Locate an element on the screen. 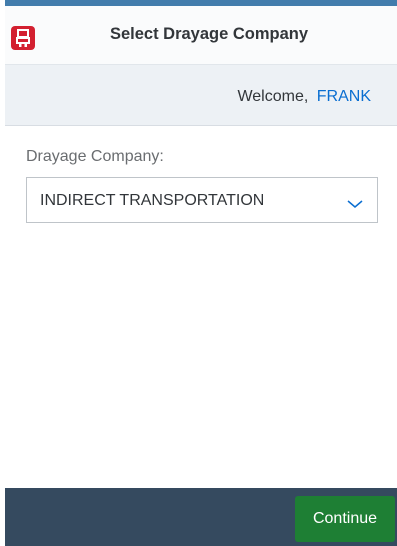 The image size is (397, 546). welcome-message: Welcome, FRANK is located at coordinates (304, 97).